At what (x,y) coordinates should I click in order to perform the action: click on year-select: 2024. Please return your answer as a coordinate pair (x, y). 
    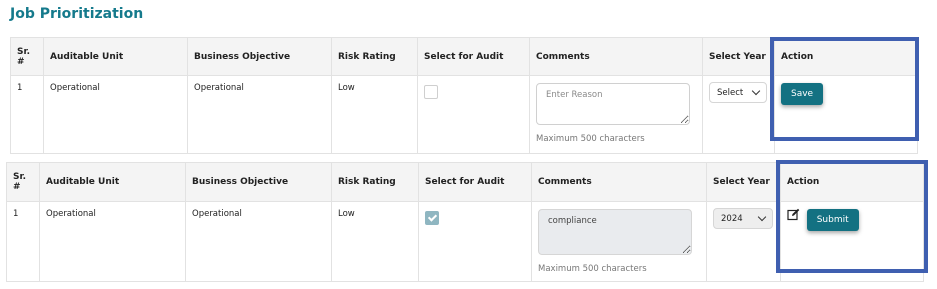
    Looking at the image, I should click on (743, 218).